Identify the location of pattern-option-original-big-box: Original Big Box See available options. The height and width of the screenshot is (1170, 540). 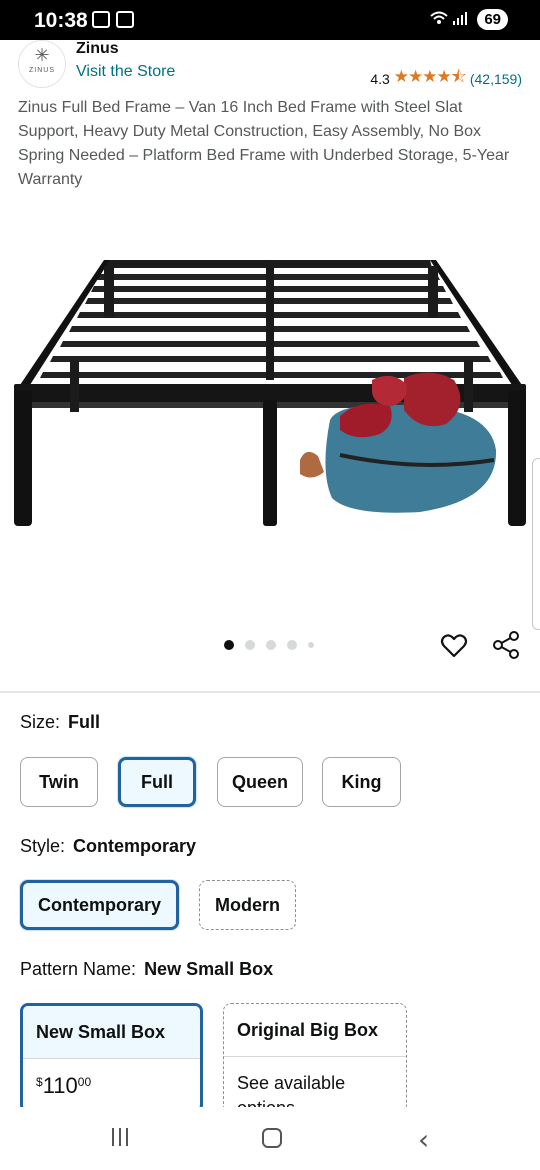
(315, 1058).